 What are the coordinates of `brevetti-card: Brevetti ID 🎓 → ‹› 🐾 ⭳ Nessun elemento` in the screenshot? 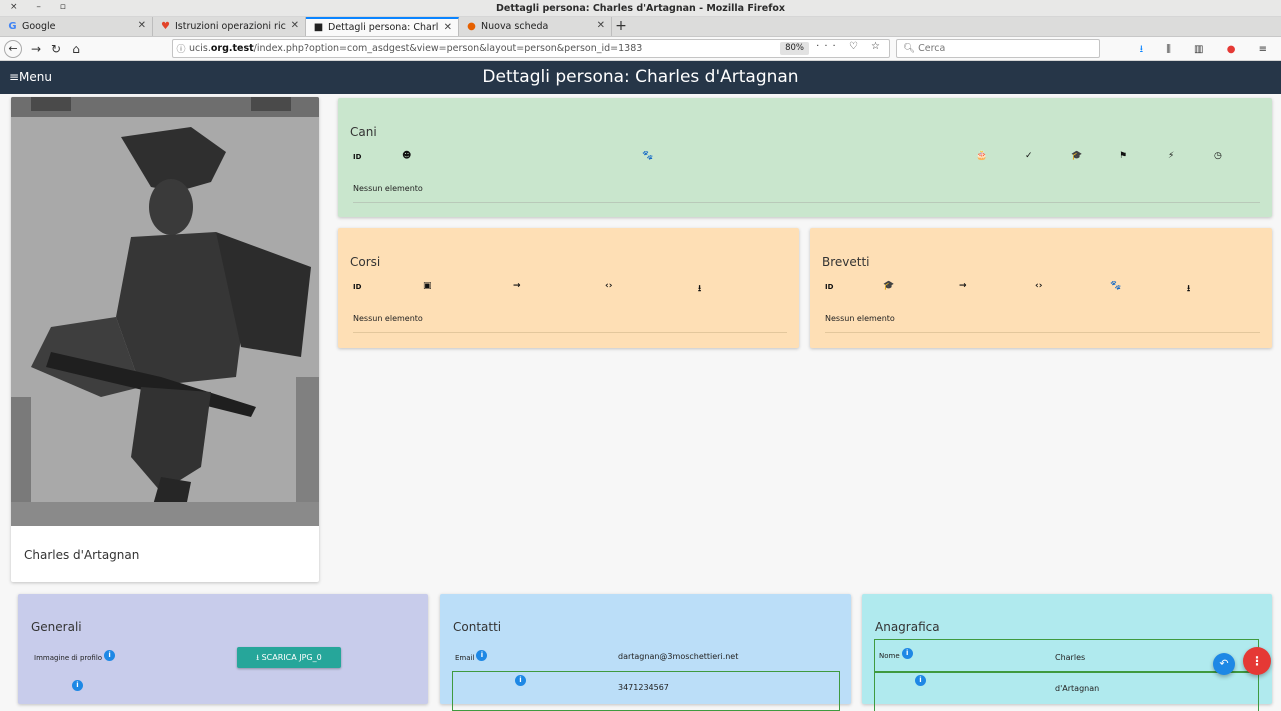 It's located at (1041, 288).